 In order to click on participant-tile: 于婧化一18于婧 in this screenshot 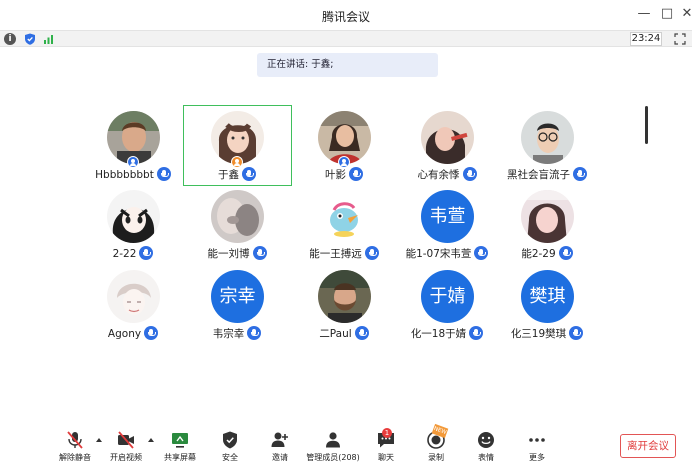, I will do `click(447, 308)`.